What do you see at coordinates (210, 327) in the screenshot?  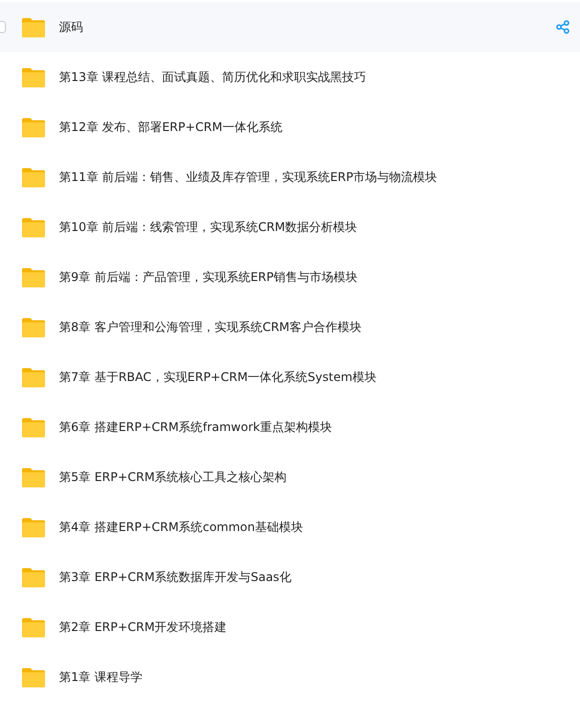 I see `folder-name: 第8章 客户管理和公海管理，实现系统CRM客户合作模块` at bounding box center [210, 327].